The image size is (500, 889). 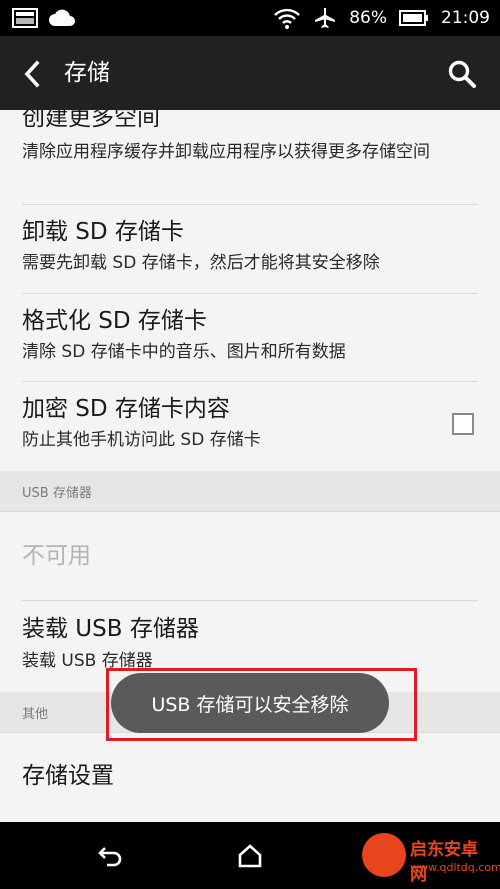 What do you see at coordinates (57, 493) in the screenshot?
I see `usb-section-label: USB 存储器` at bounding box center [57, 493].